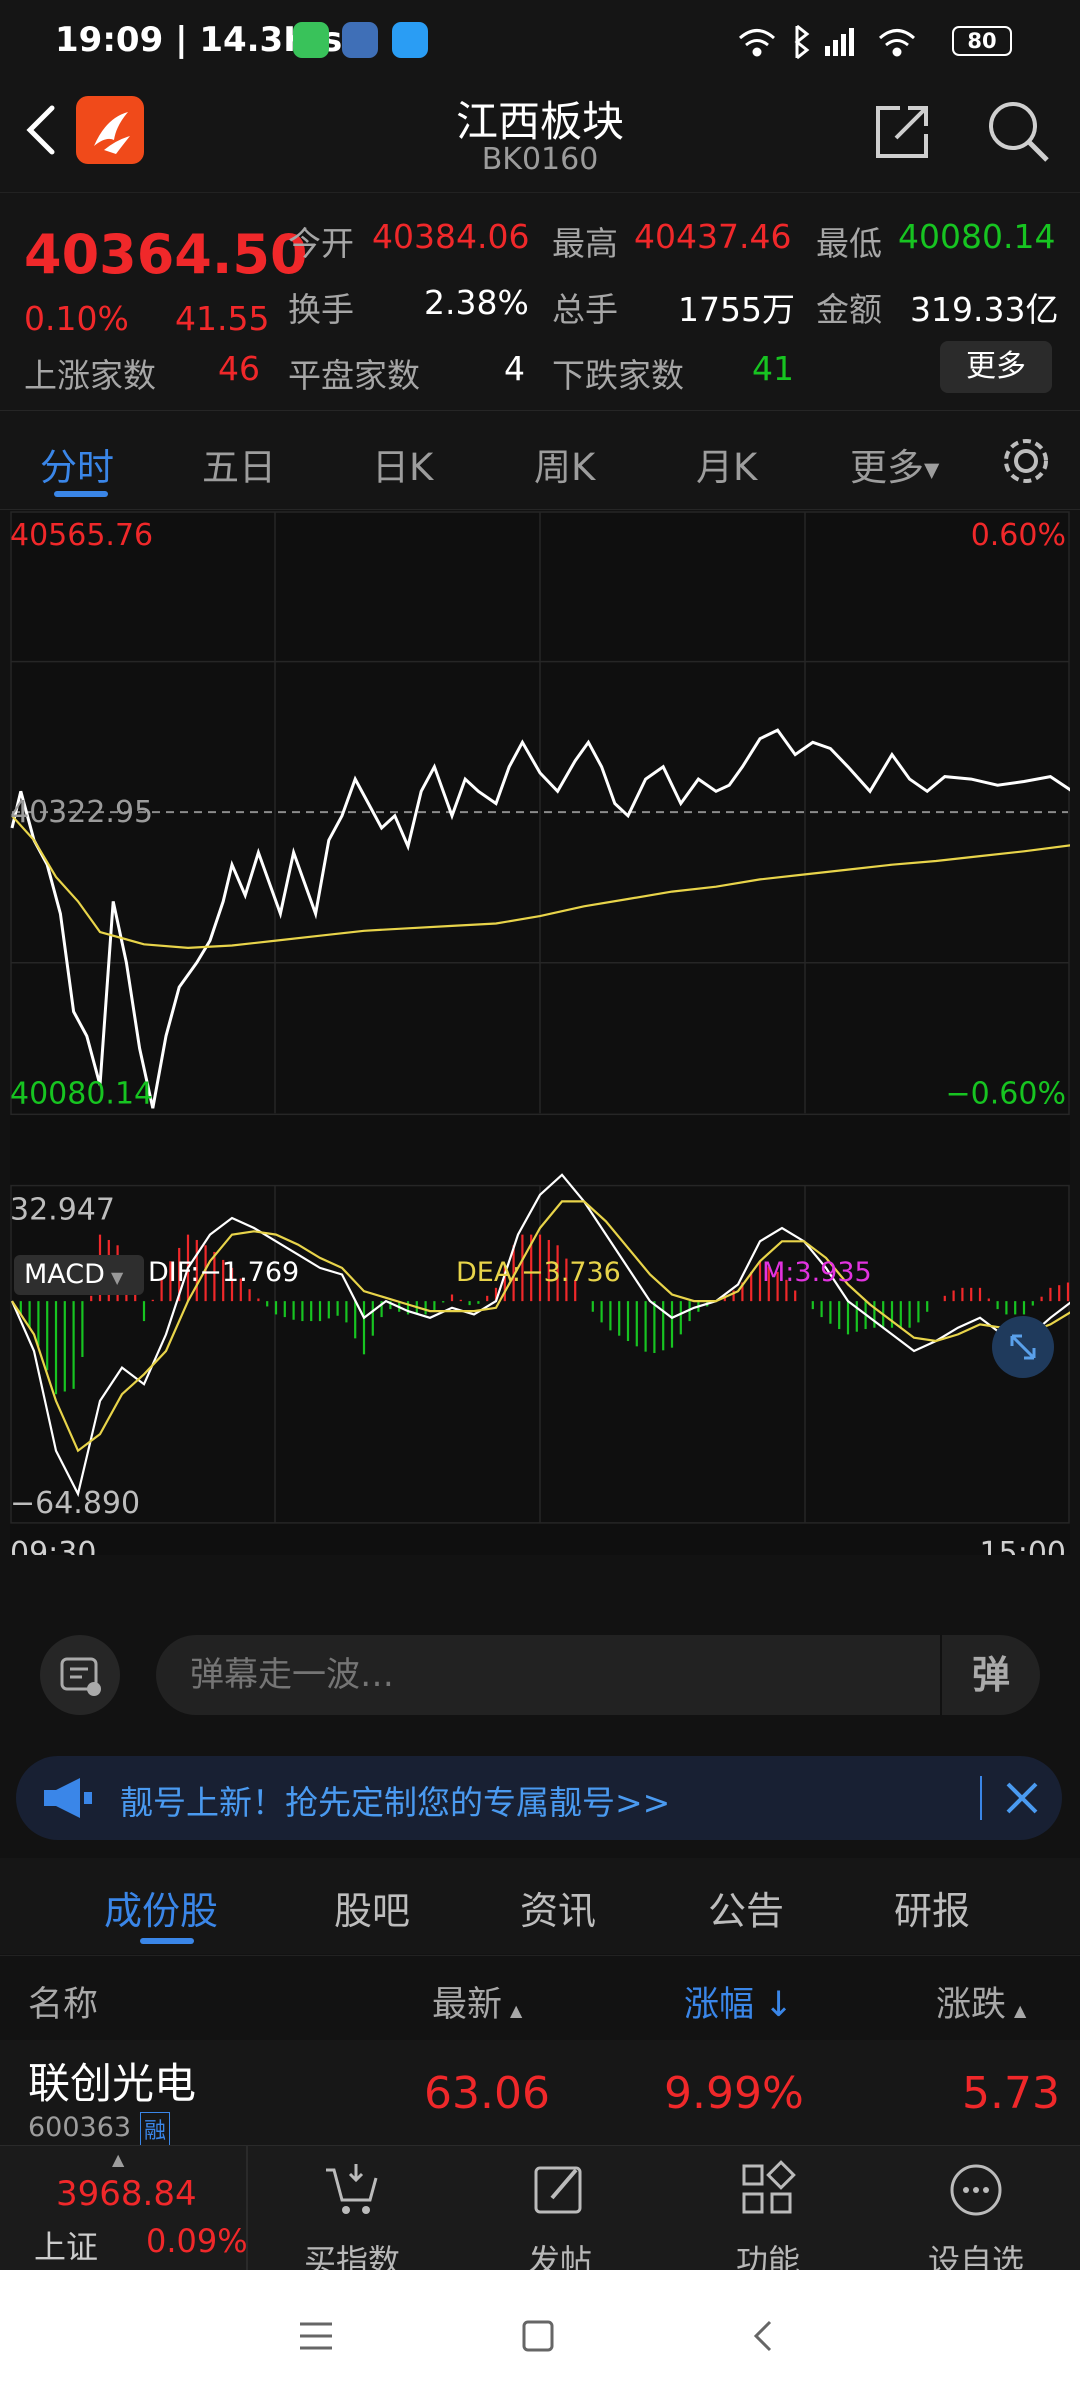 The image size is (1080, 2400). What do you see at coordinates (1011, 2093) in the screenshot?
I see `stock-change: 5.73` at bounding box center [1011, 2093].